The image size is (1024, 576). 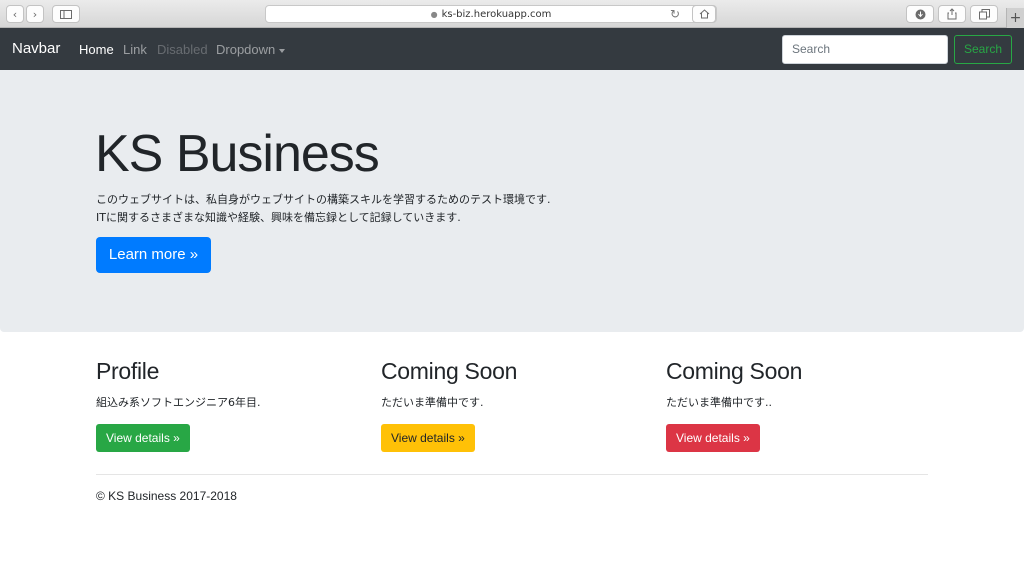 I want to click on back-icon: ‹, so click(x=15, y=14).